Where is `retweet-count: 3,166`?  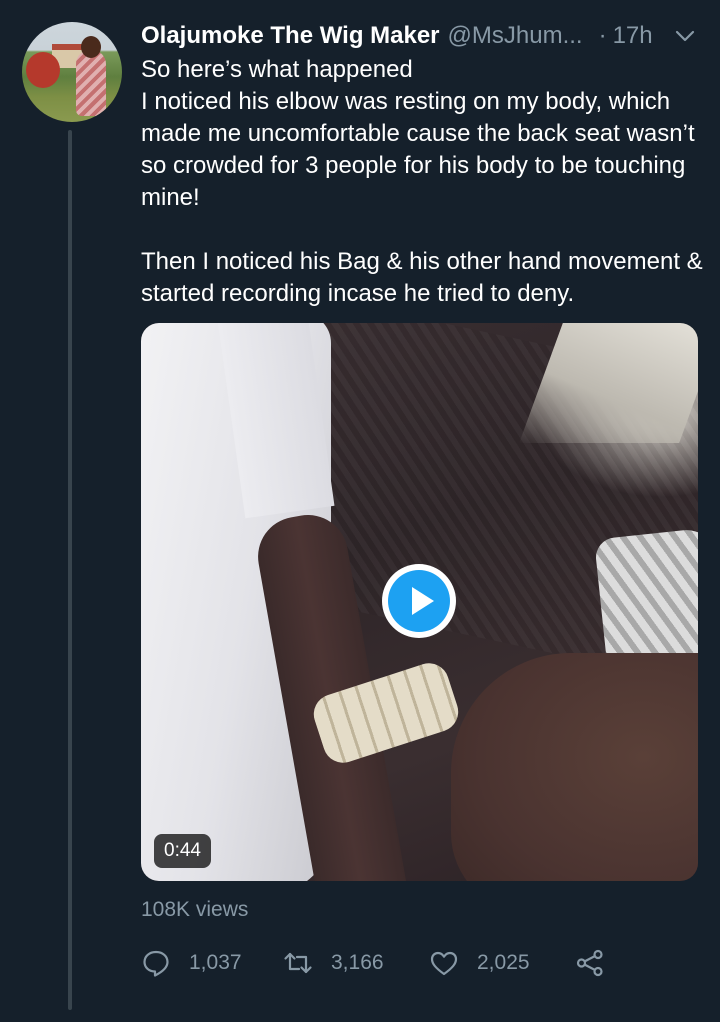
retweet-count: 3,166 is located at coordinates (357, 962).